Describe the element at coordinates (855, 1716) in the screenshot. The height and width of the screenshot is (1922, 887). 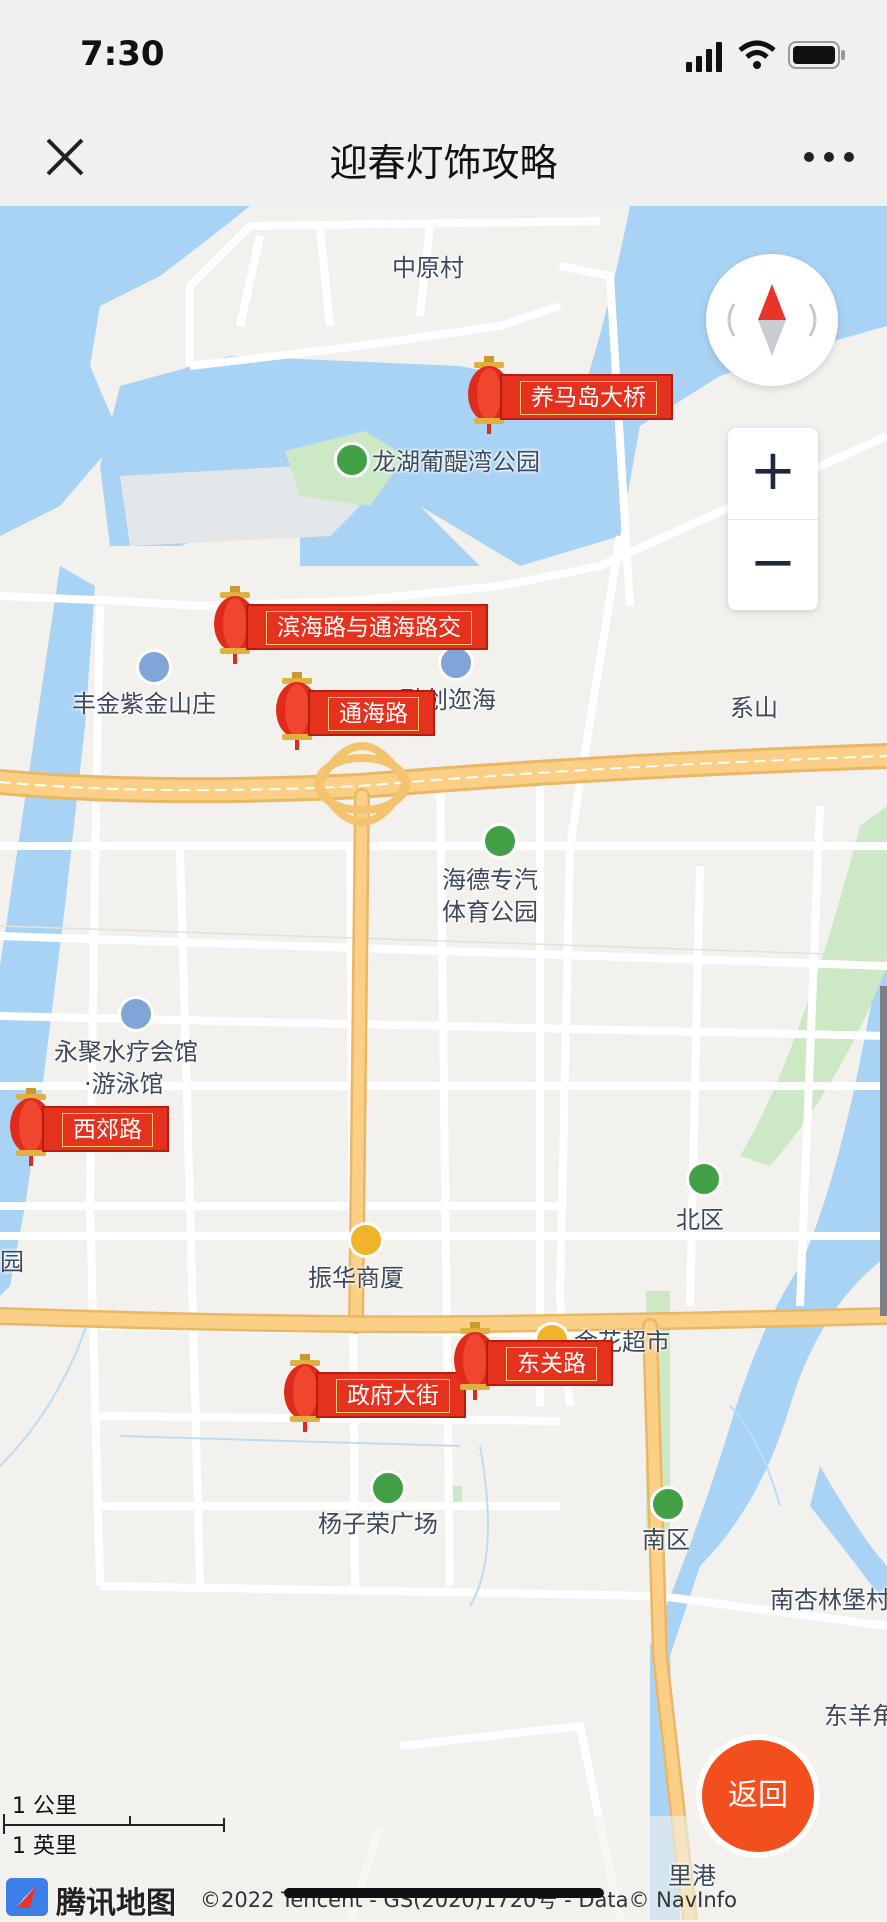
I see `place-label: 东羊角` at that location.